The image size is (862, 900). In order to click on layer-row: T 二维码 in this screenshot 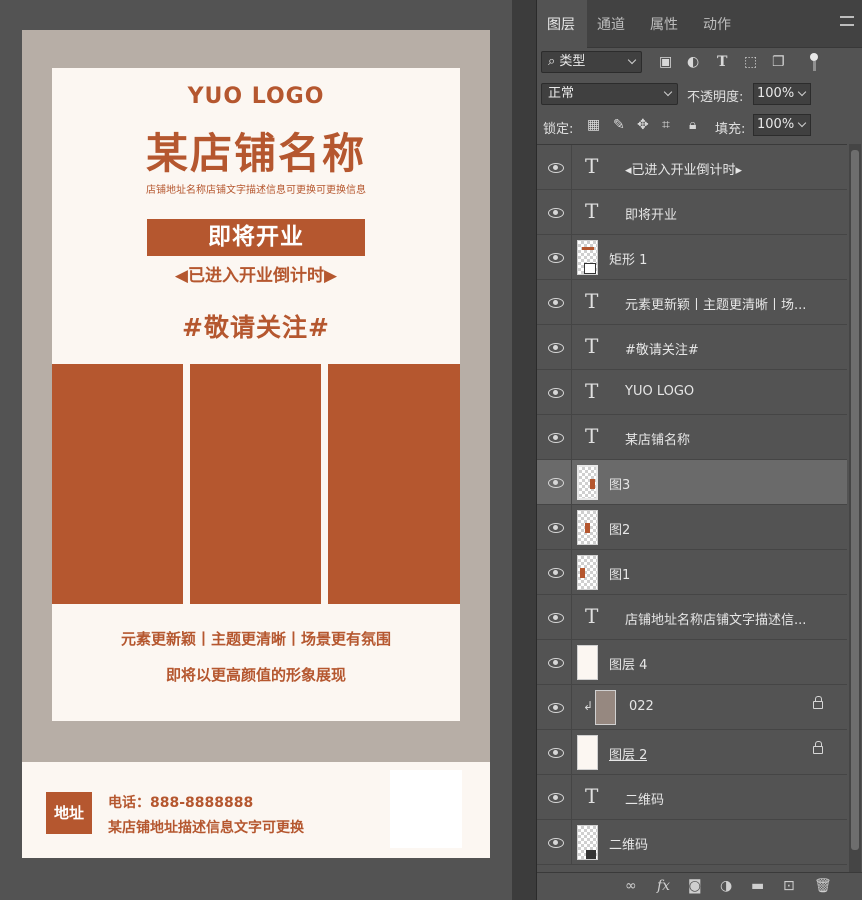, I will do `click(692, 797)`.